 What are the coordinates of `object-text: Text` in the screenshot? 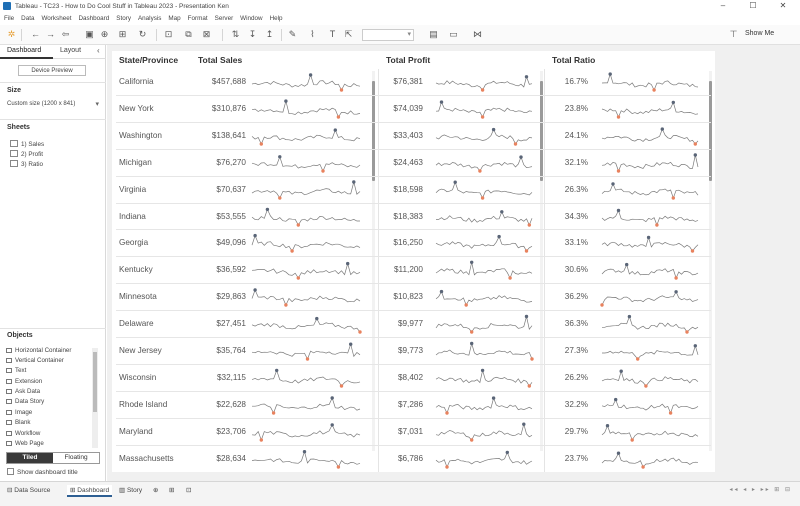 It's located at (16, 370).